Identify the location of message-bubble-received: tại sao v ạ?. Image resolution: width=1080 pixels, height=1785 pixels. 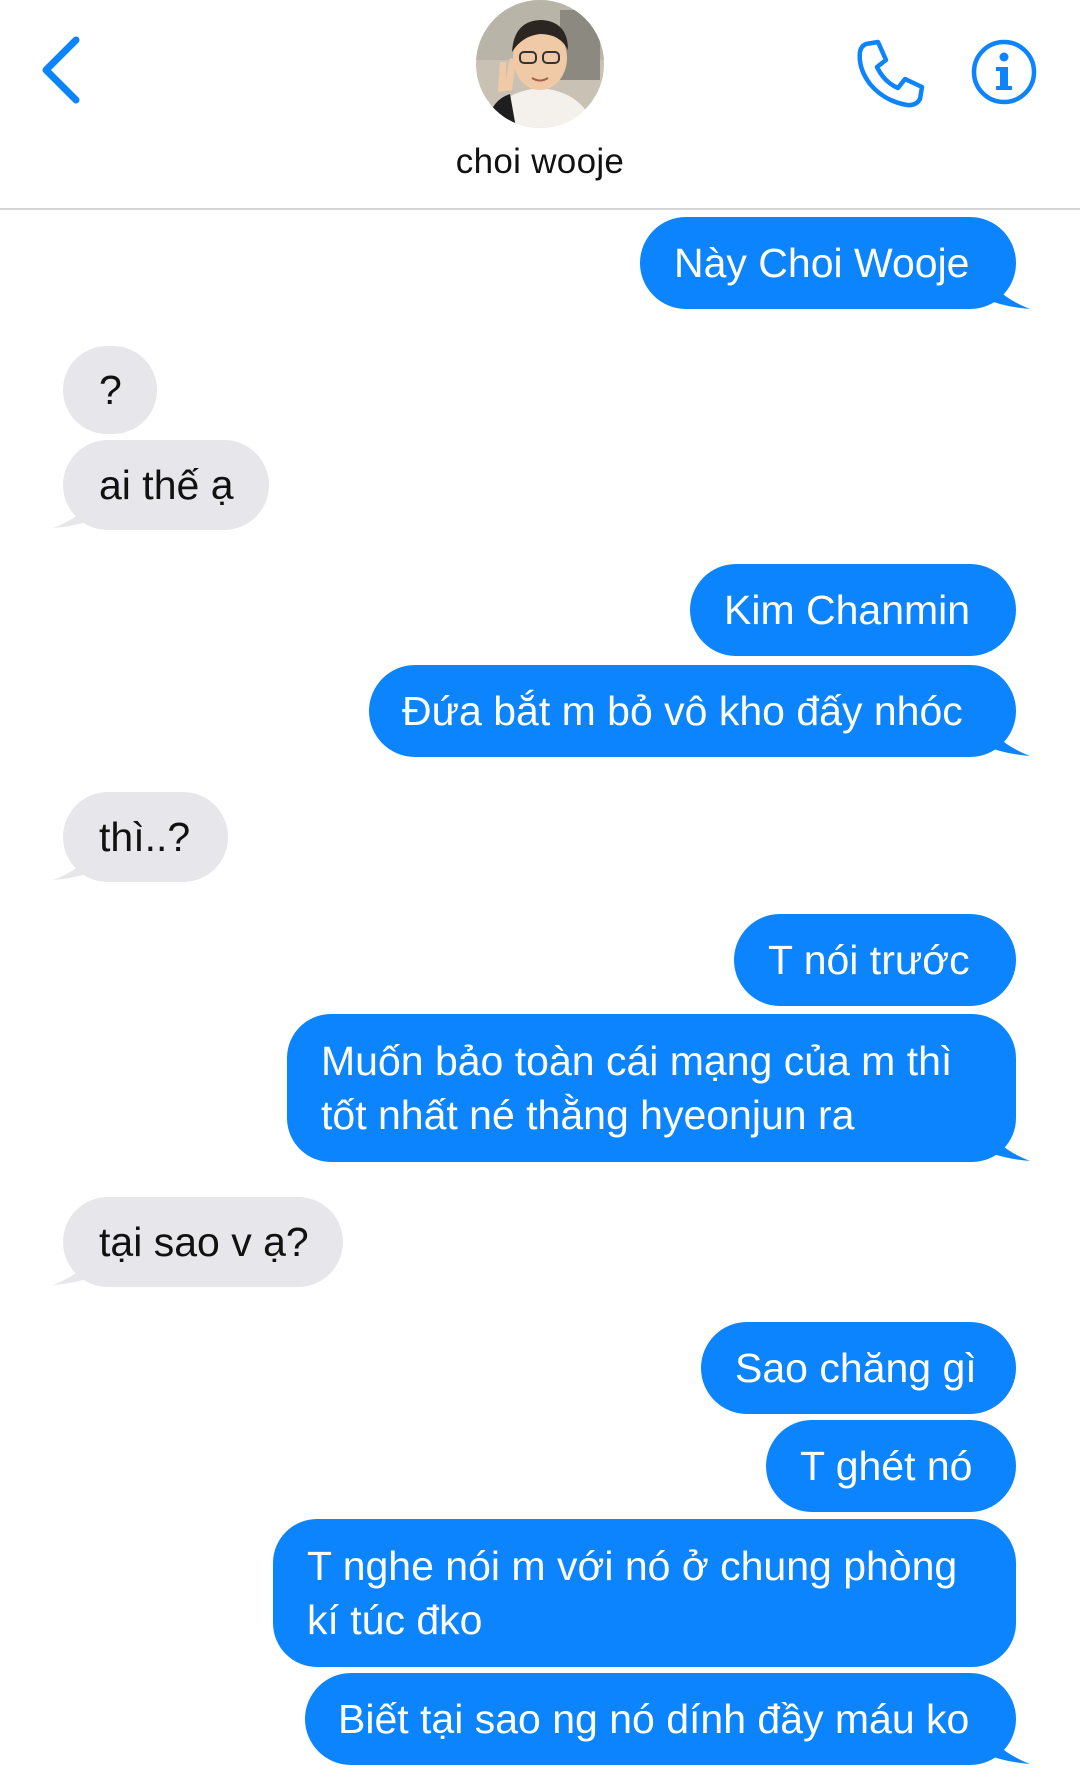
(203, 1242).